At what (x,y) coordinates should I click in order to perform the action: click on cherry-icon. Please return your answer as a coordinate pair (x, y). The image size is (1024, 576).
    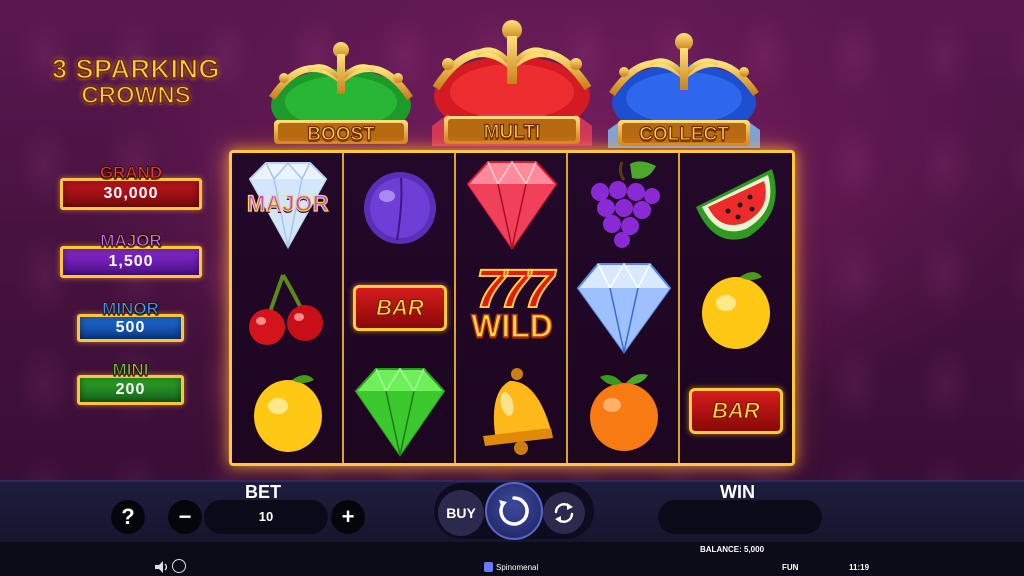
    Looking at the image, I should click on (286, 309).